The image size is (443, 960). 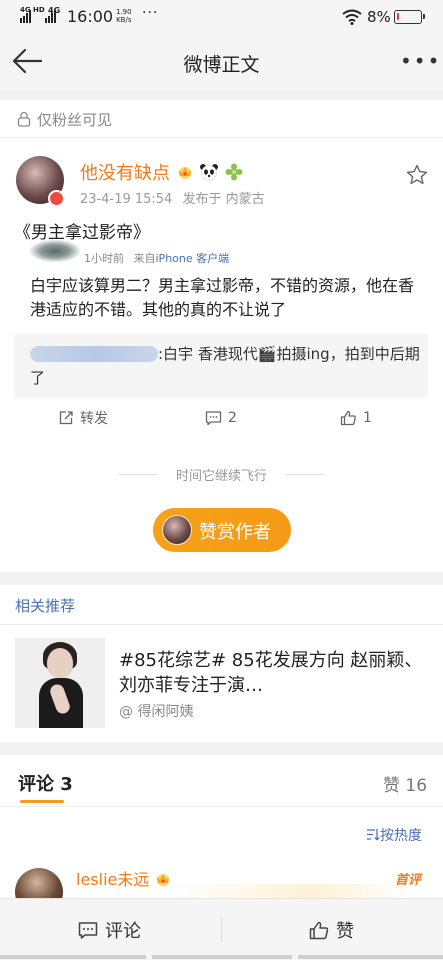 What do you see at coordinates (232, 418) in the screenshot?
I see `comment-count: 2` at bounding box center [232, 418].